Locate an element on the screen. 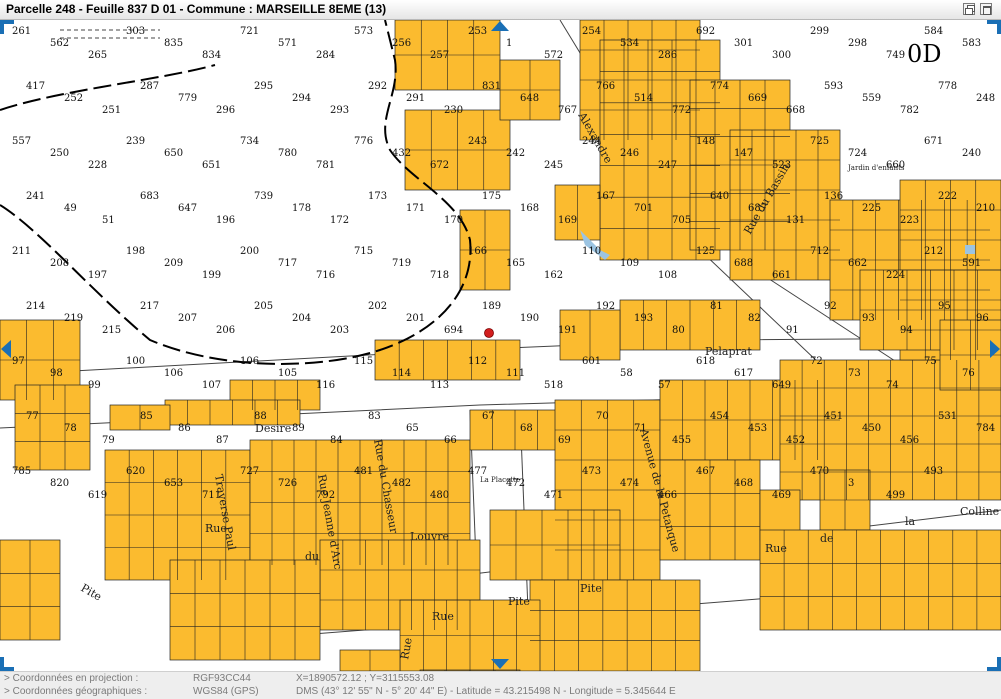 The width and height of the screenshot is (1001, 699). parcel-number: 649 is located at coordinates (781, 385).